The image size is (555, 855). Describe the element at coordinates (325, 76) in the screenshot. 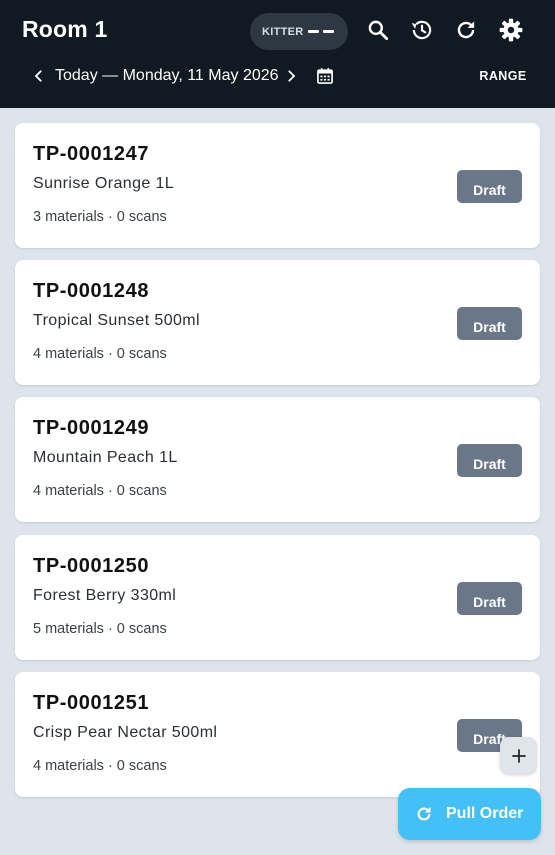

I see `calendar-icon` at that location.